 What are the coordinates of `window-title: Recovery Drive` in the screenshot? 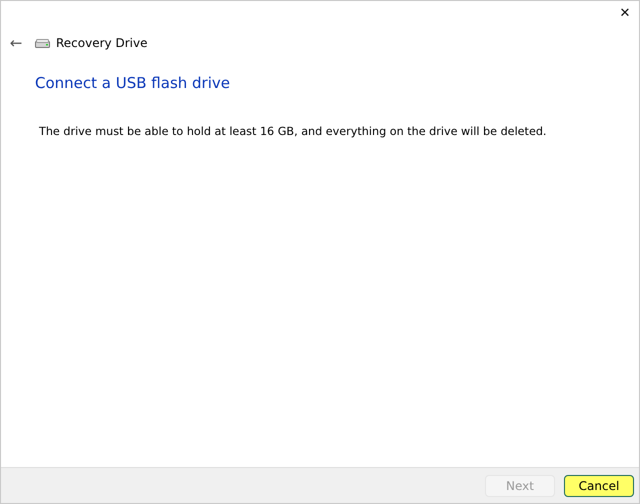 It's located at (102, 43).